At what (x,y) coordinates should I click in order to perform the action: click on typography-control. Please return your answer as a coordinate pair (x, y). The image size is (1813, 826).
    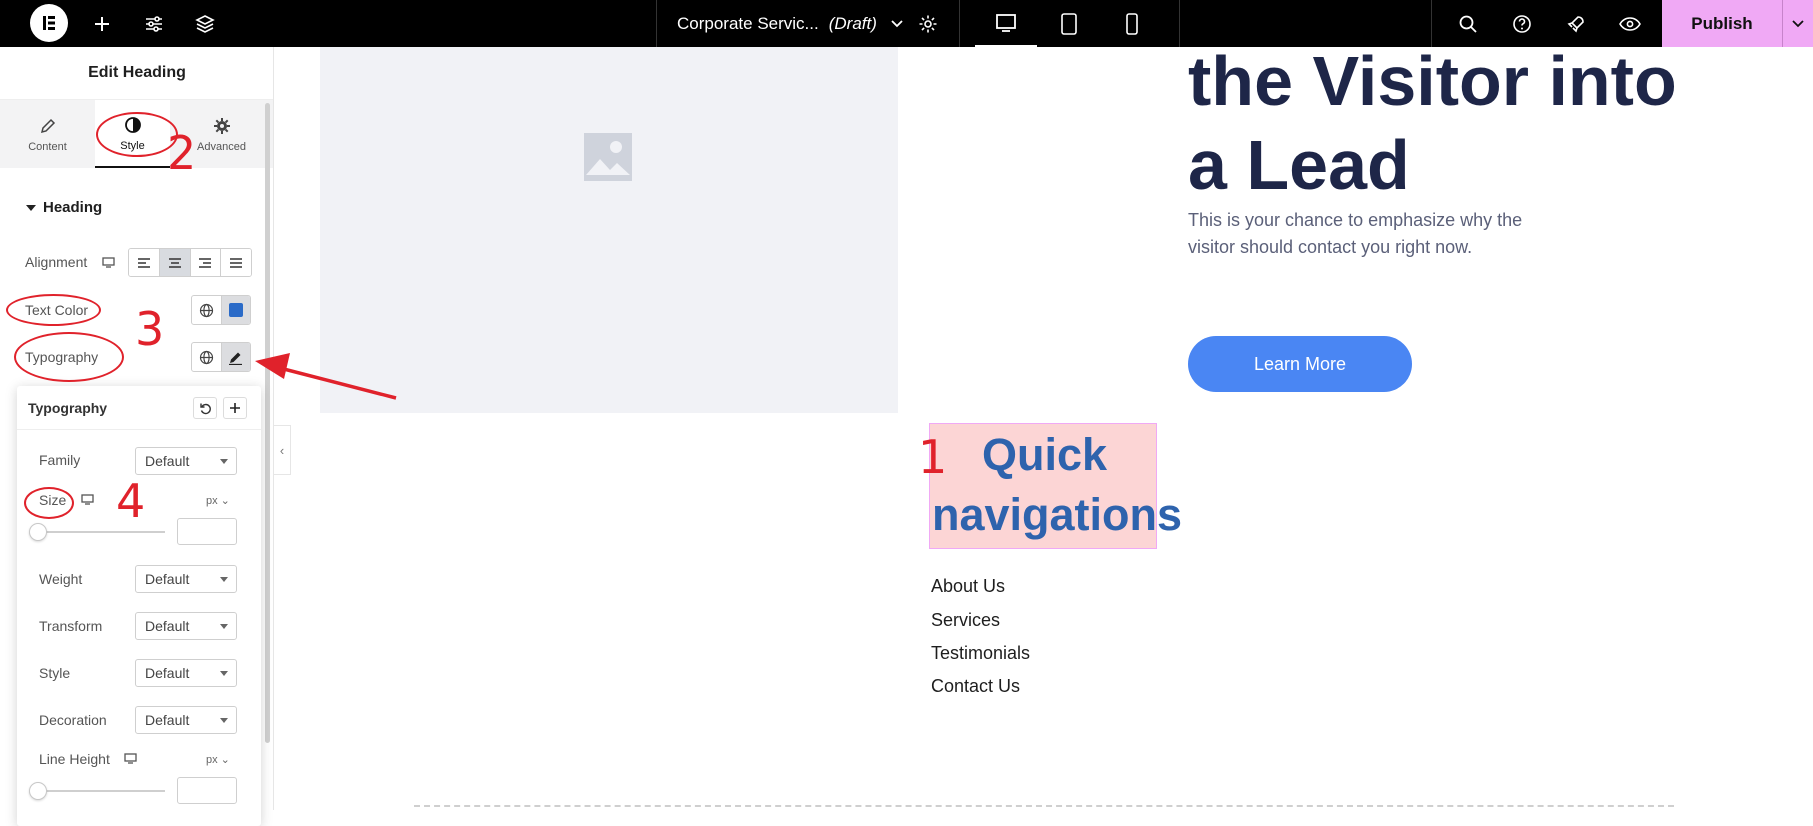
    Looking at the image, I should click on (221, 357).